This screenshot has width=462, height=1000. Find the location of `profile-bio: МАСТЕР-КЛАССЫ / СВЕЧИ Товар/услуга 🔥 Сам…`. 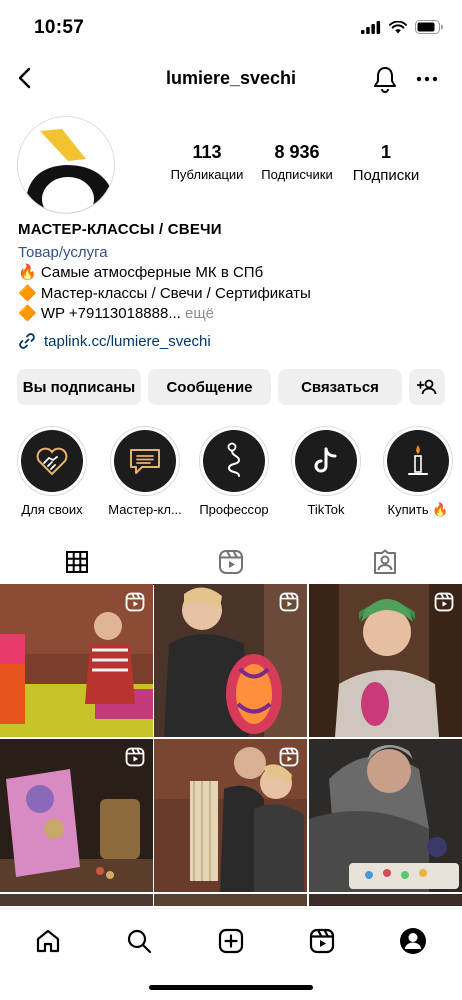

profile-bio: МАСТЕР-КЛАССЫ / СВЕЧИ Товар/услуга 🔥 Сам… is located at coordinates (233, 272).